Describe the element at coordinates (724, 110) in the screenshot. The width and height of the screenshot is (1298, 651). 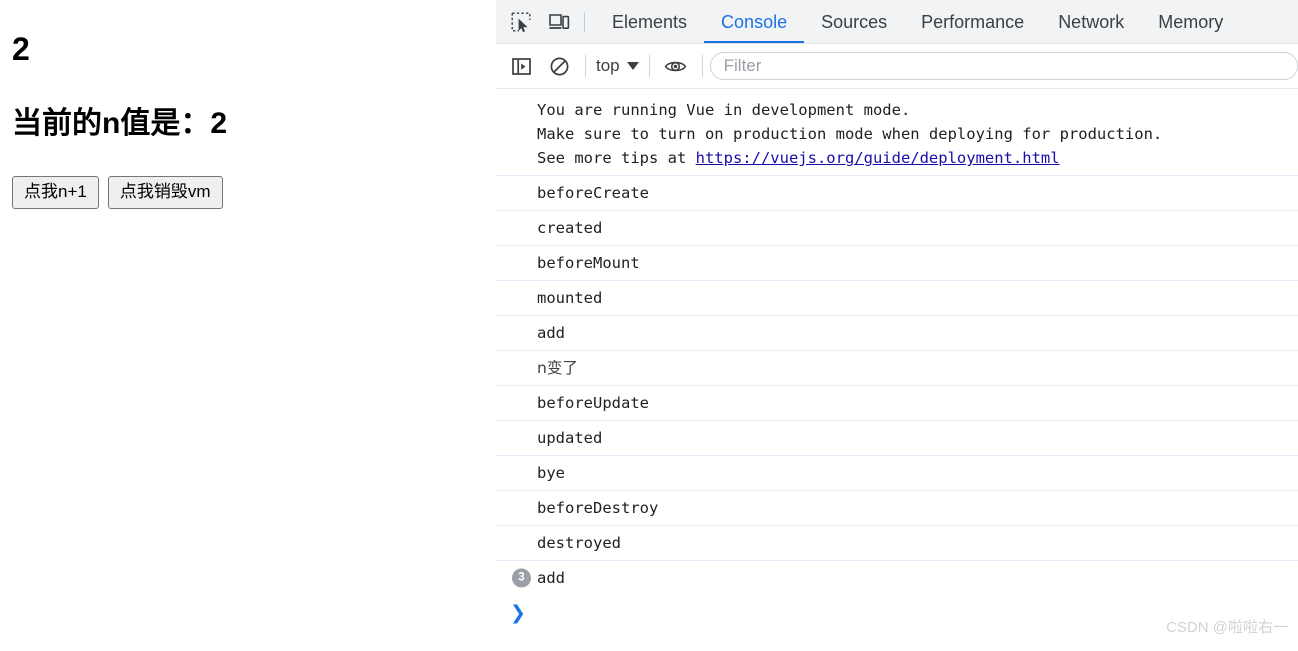
I see `vue-warning-line-1: You are running Vue in development mode.` at that location.